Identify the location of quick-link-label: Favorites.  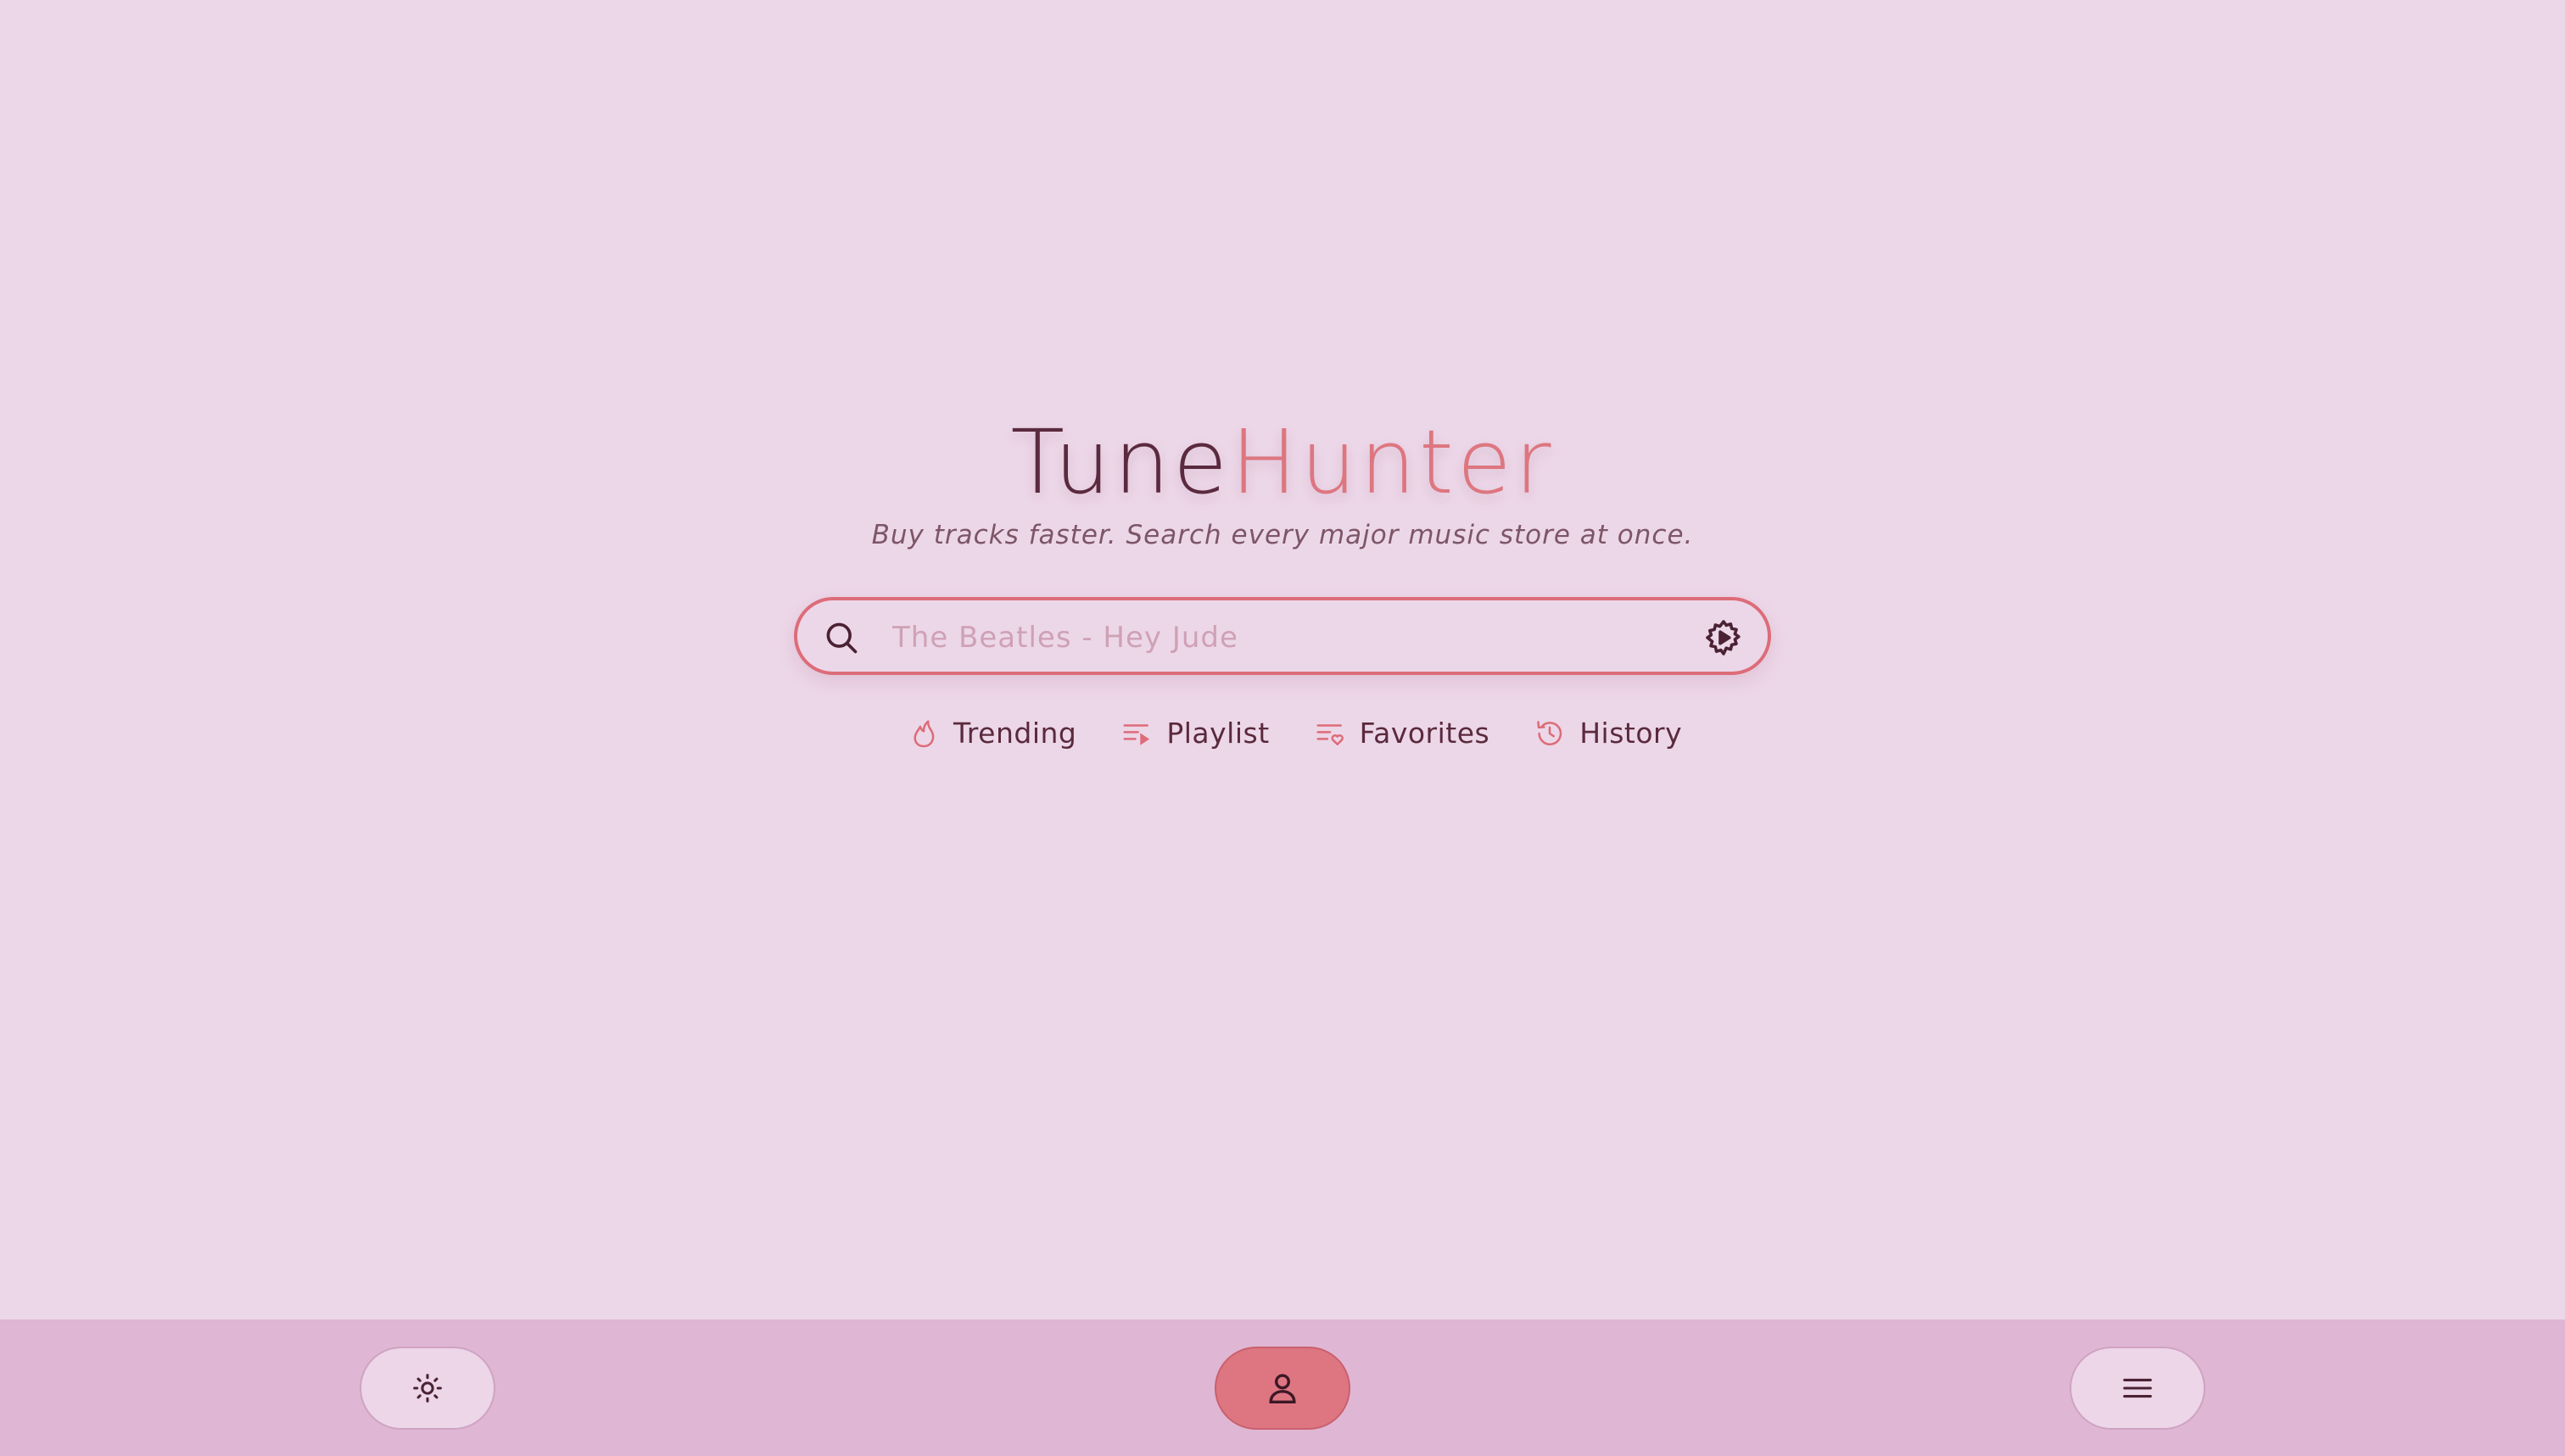
(1424, 733).